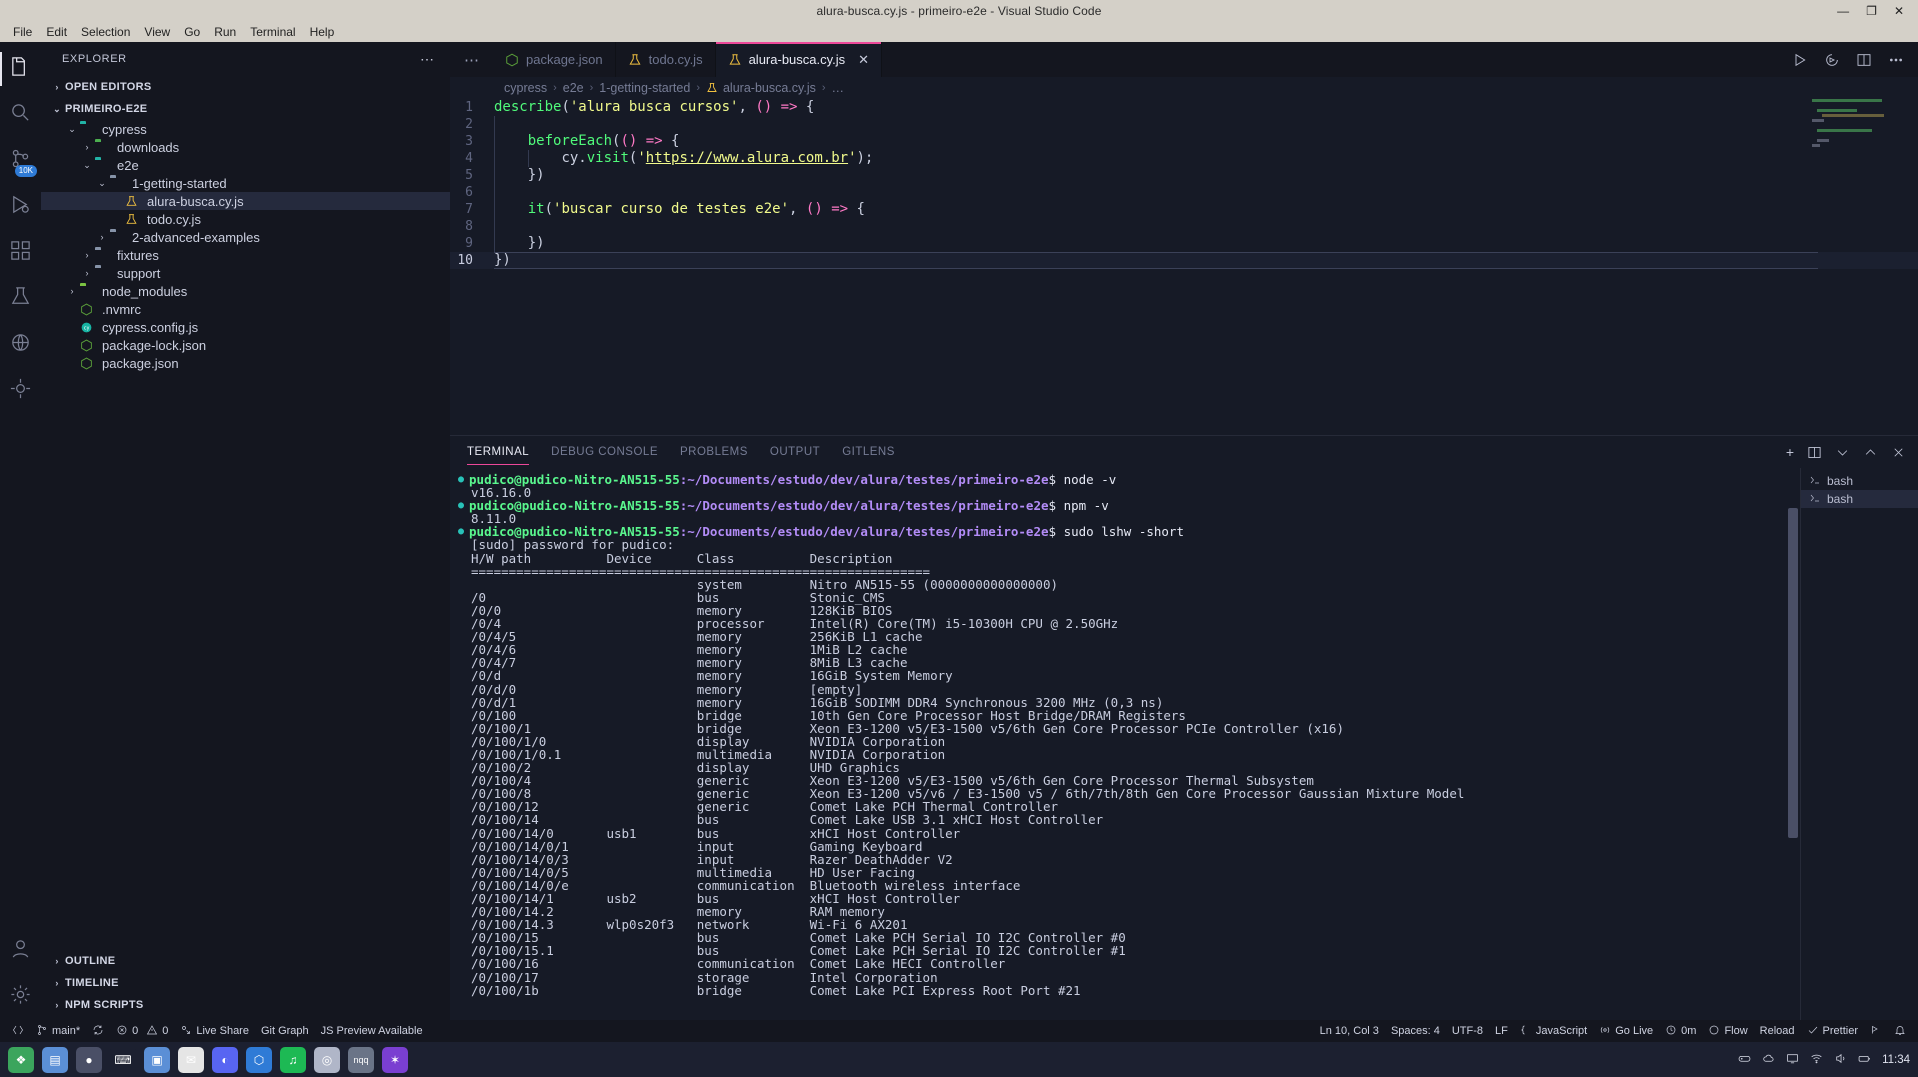 The width and height of the screenshot is (1918, 1077). I want to click on taskbar-app-discord: ◐, so click(225, 1059).